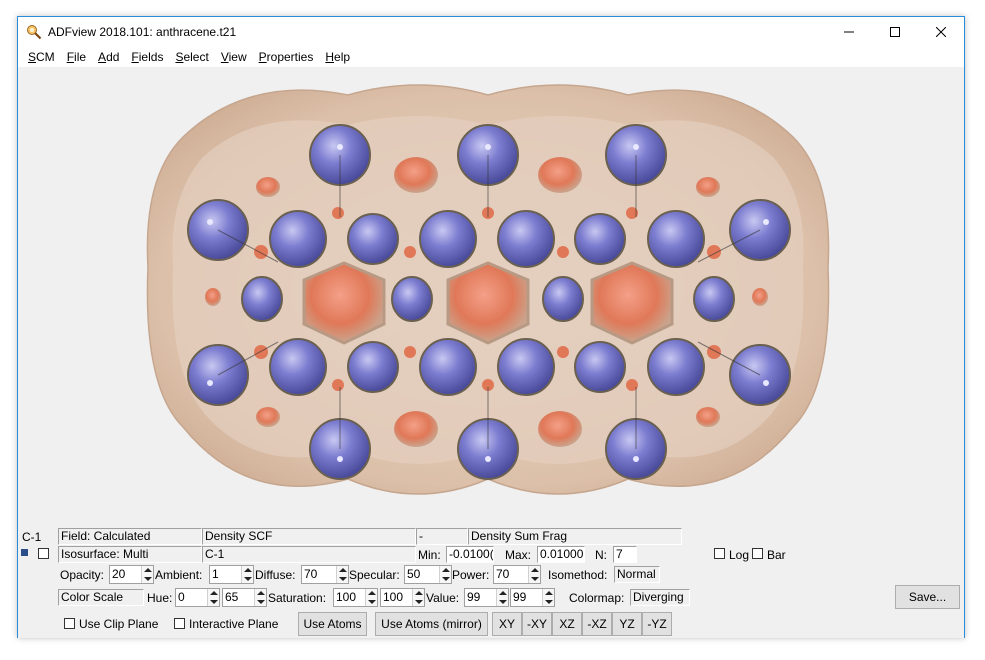 This screenshot has height=660, width=985. Describe the element at coordinates (657, 624) in the screenshot. I see `view-minus-yz-button: -YZ` at that location.